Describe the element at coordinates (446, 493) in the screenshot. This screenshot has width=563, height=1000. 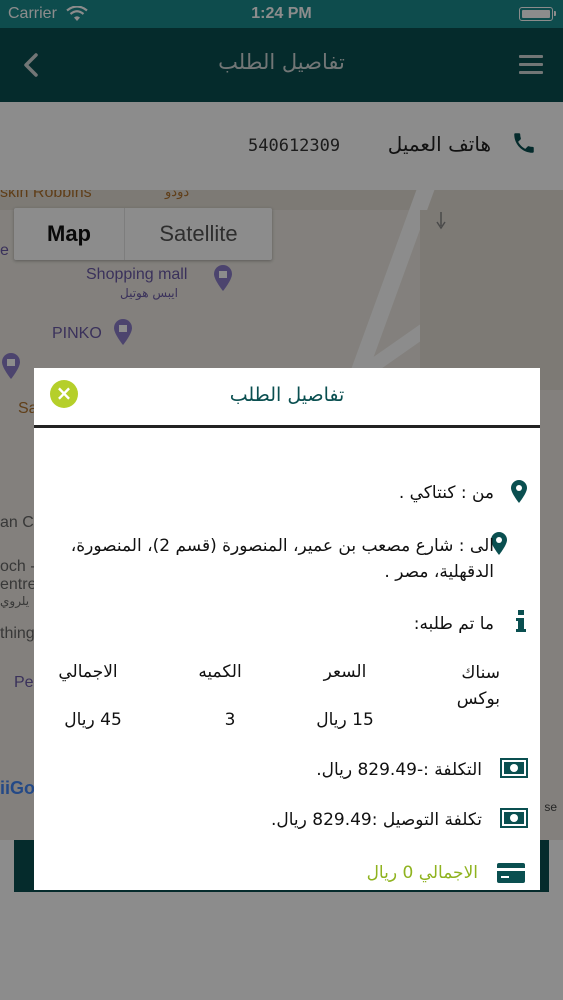
I see `from-text: من : كنتاكي .` at that location.